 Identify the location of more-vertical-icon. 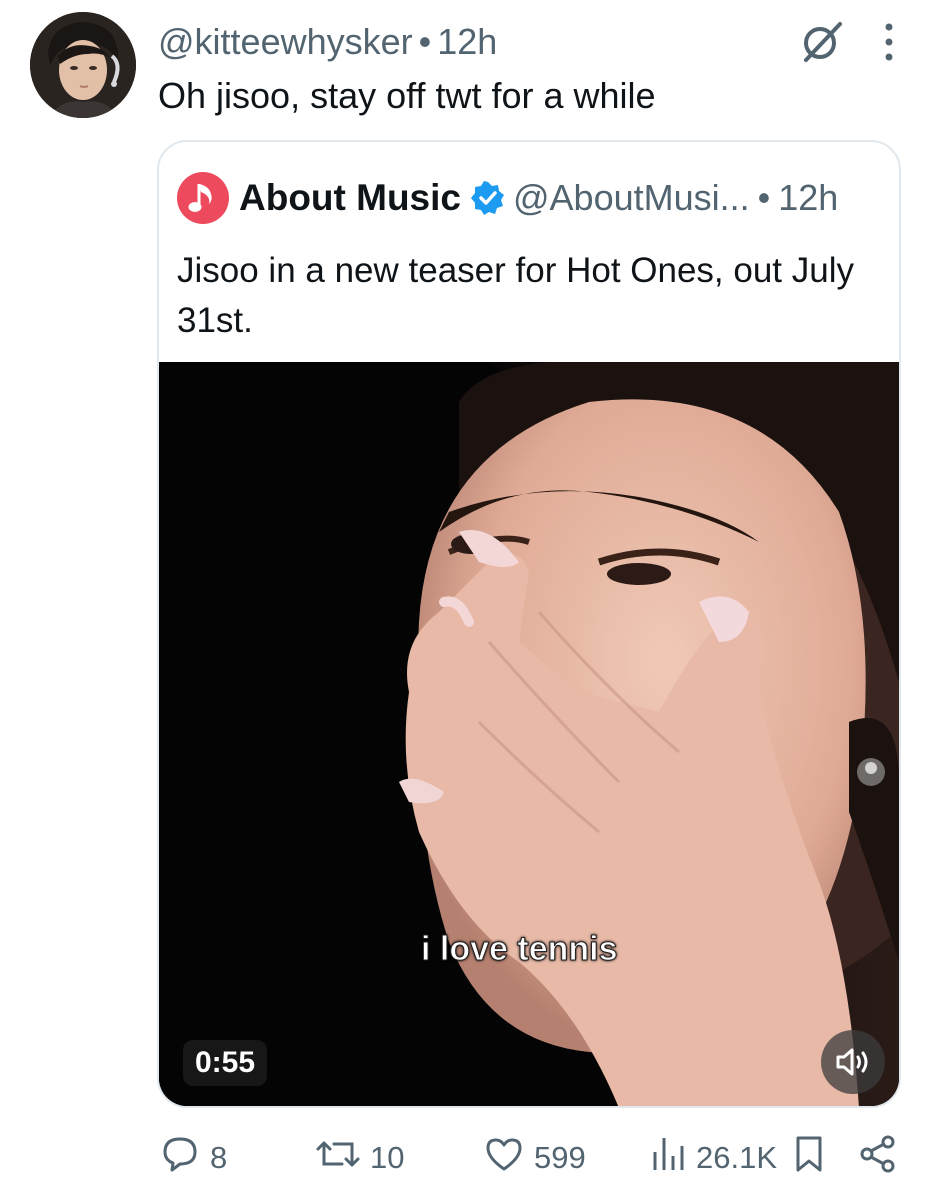
(889, 42).